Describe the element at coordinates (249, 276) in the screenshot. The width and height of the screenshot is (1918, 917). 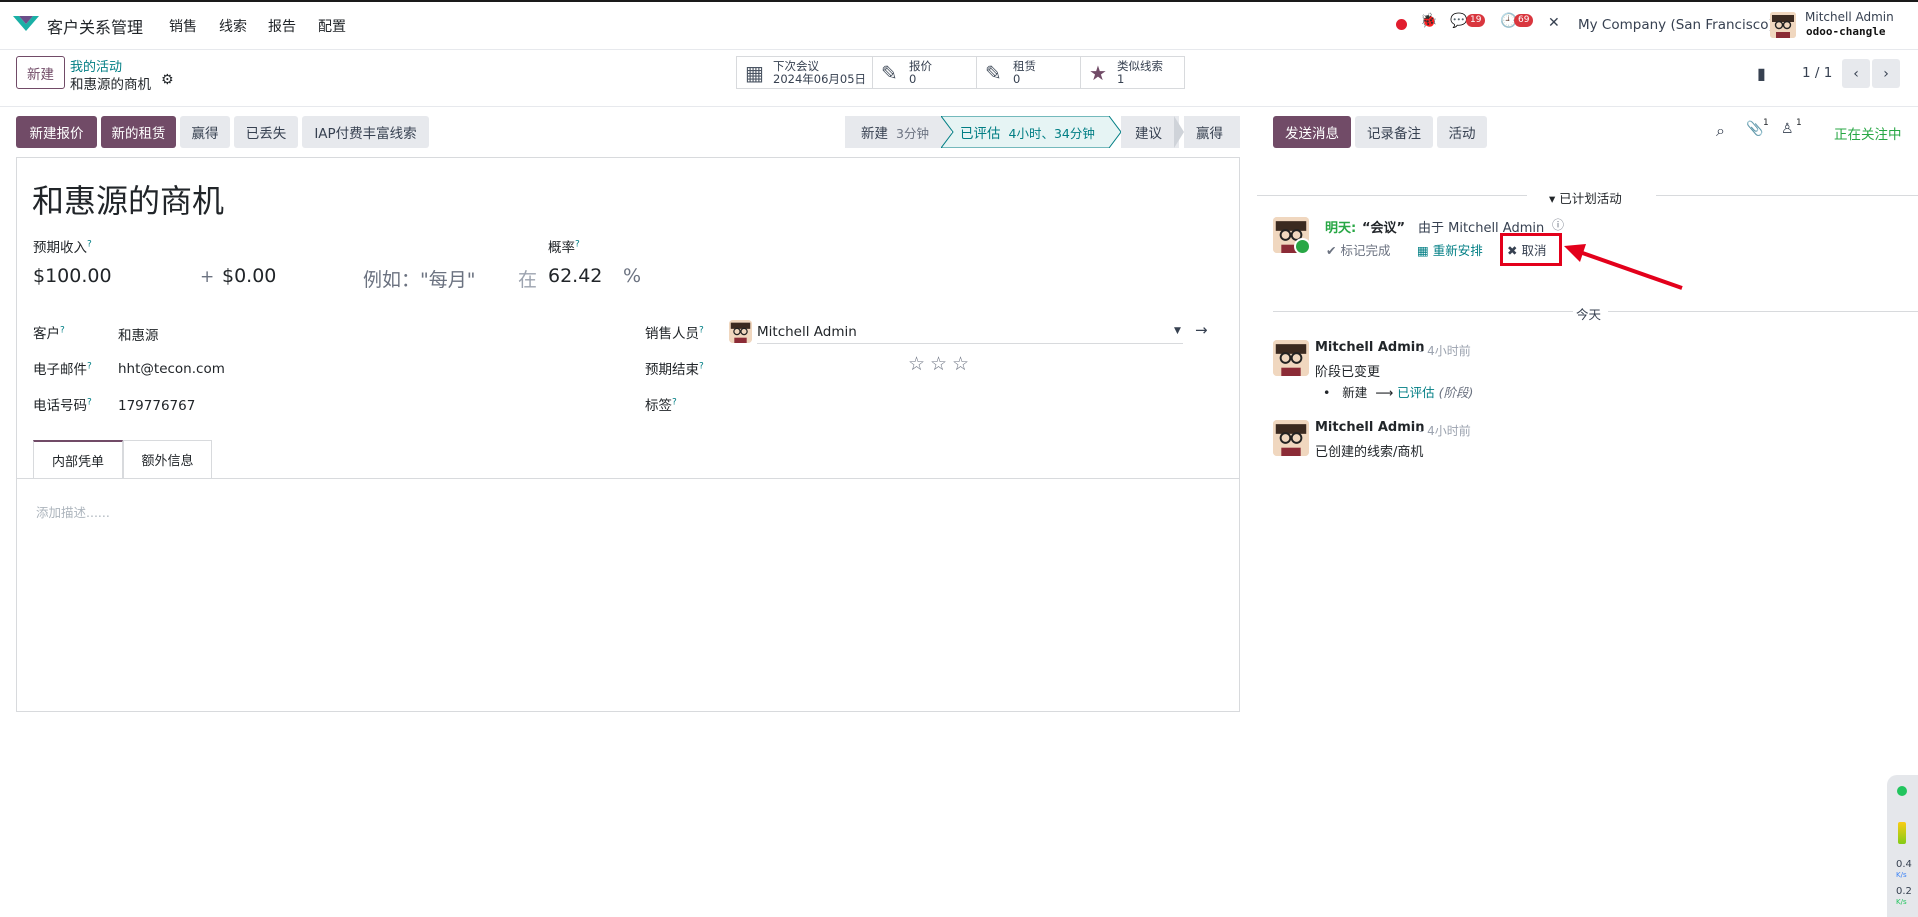
I see `recurring-revenue-input: $0.00` at that location.